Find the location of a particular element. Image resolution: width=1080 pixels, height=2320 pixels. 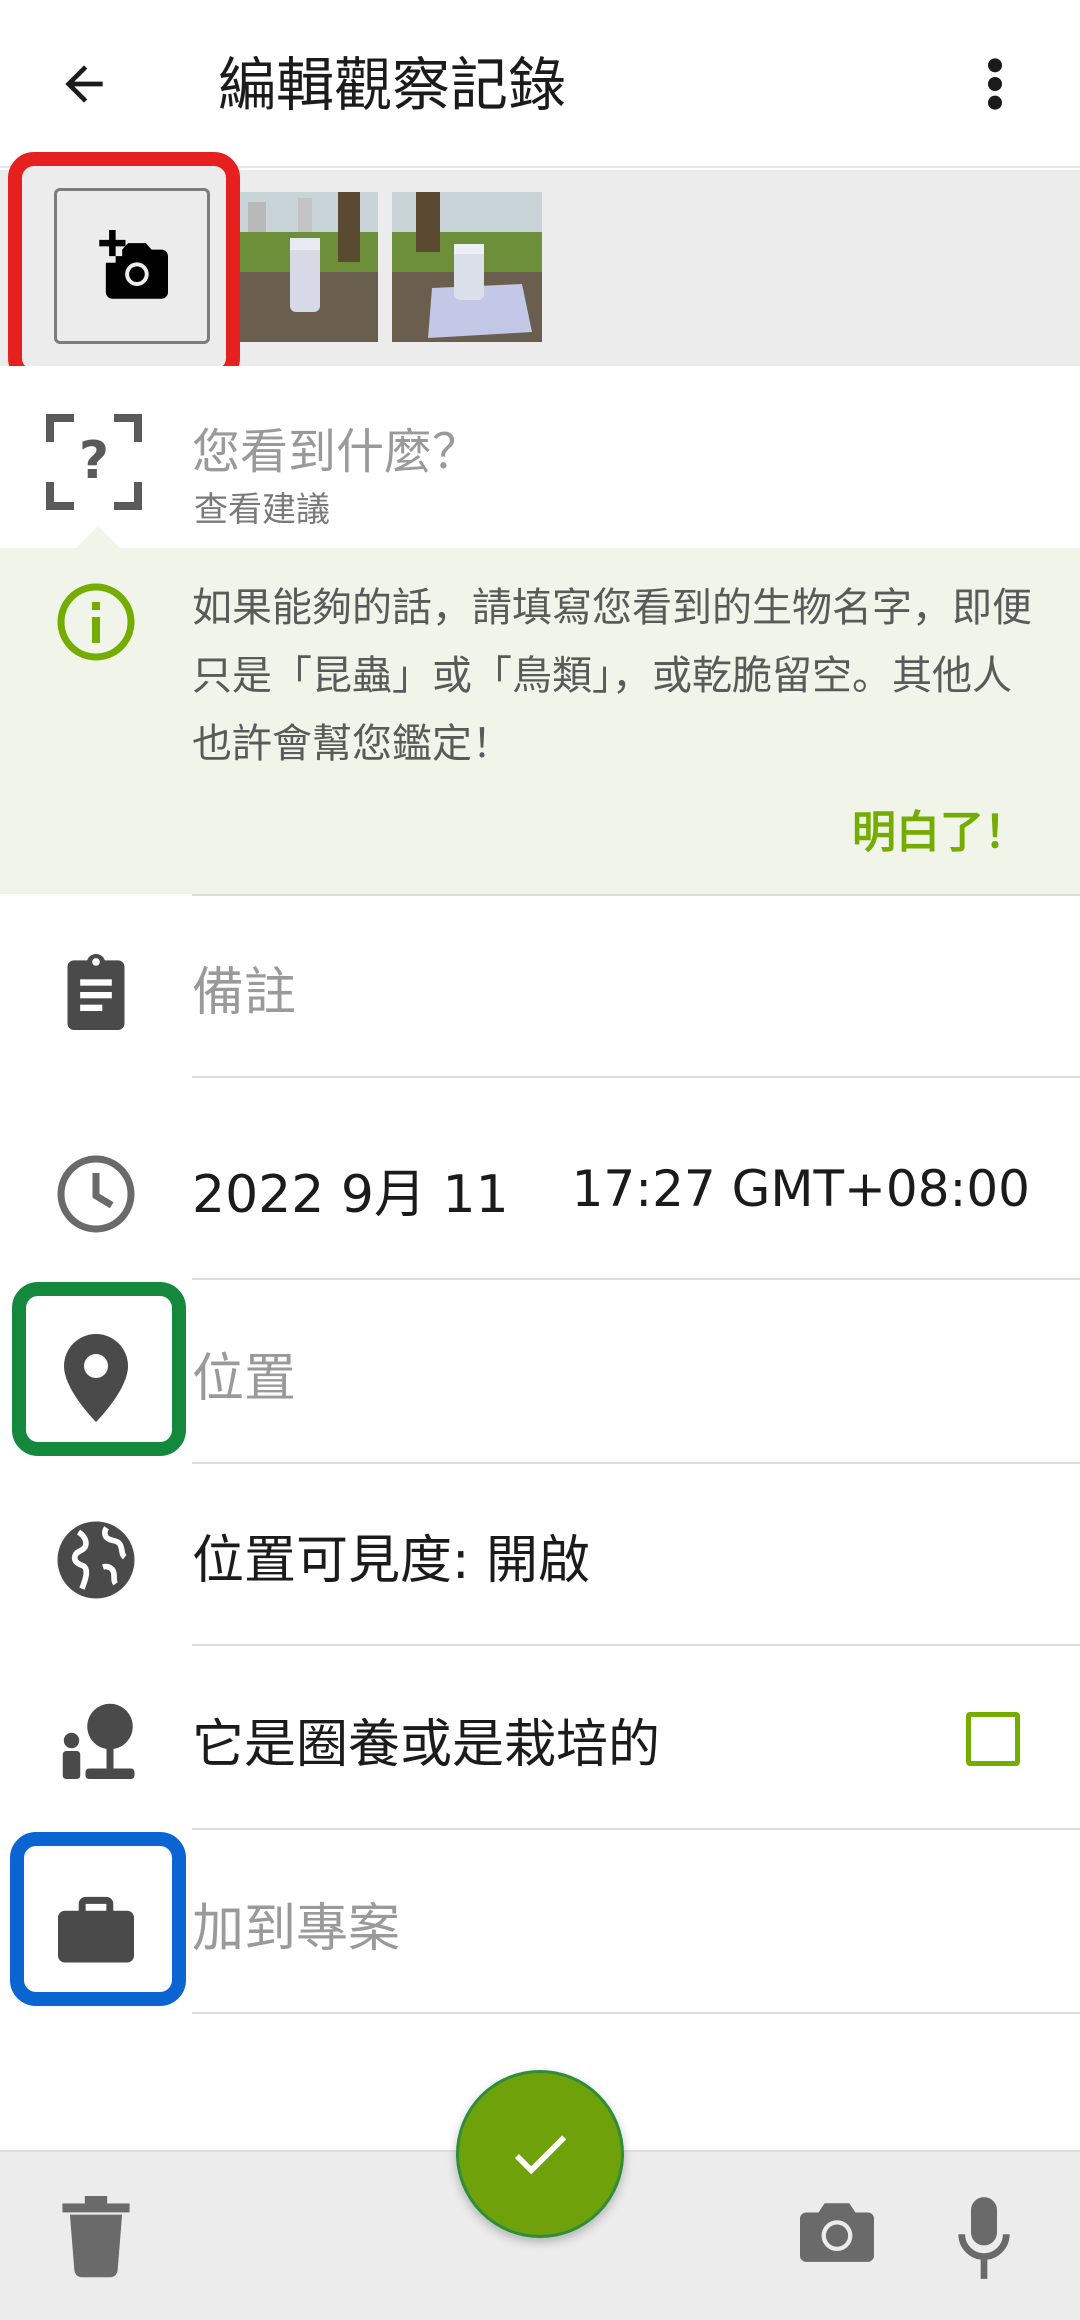

more-vert-icon is located at coordinates (995, 84).